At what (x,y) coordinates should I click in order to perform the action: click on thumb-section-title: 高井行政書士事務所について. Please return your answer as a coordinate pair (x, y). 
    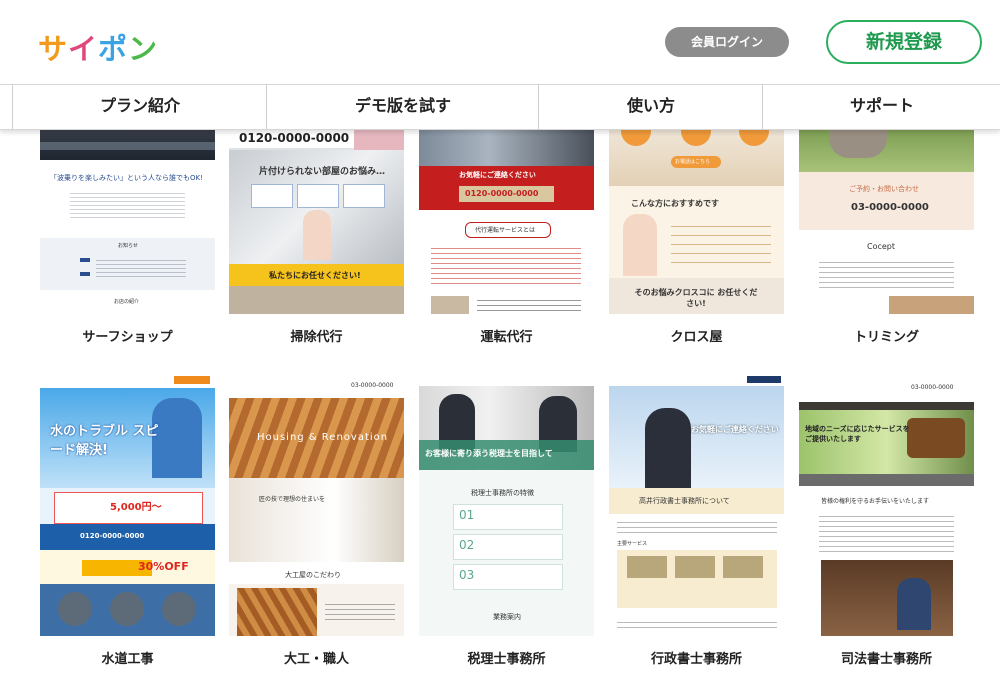
    Looking at the image, I should click on (684, 501).